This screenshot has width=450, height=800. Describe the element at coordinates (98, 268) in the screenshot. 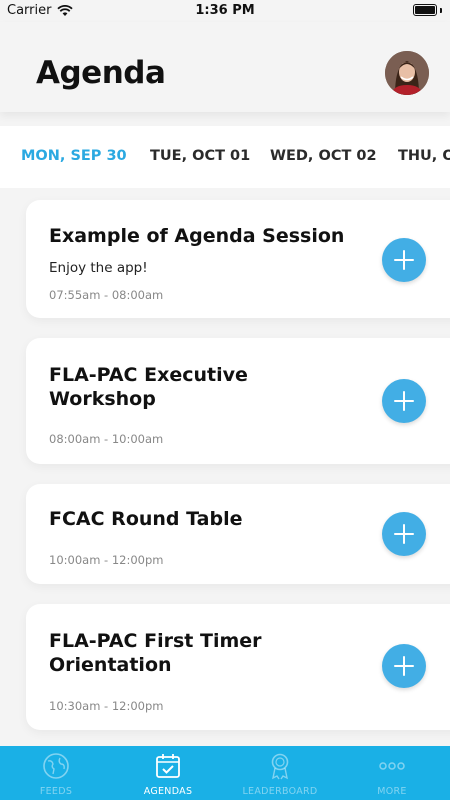

I see `session-description: Enjoy the app!` at that location.